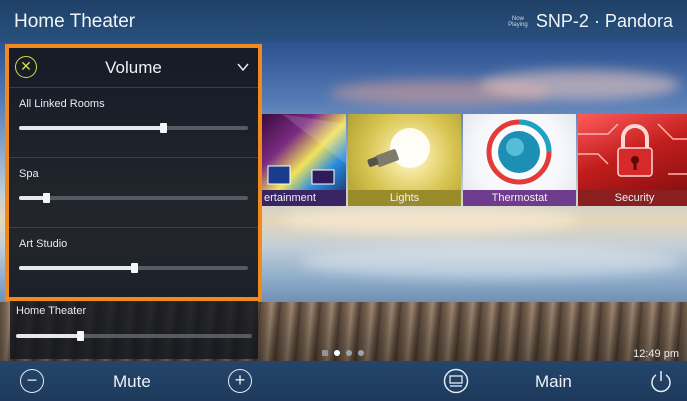 The width and height of the screenshot is (687, 401). What do you see at coordinates (604, 21) in the screenshot?
I see `source-label: SNP-2 · Pandora` at bounding box center [604, 21].